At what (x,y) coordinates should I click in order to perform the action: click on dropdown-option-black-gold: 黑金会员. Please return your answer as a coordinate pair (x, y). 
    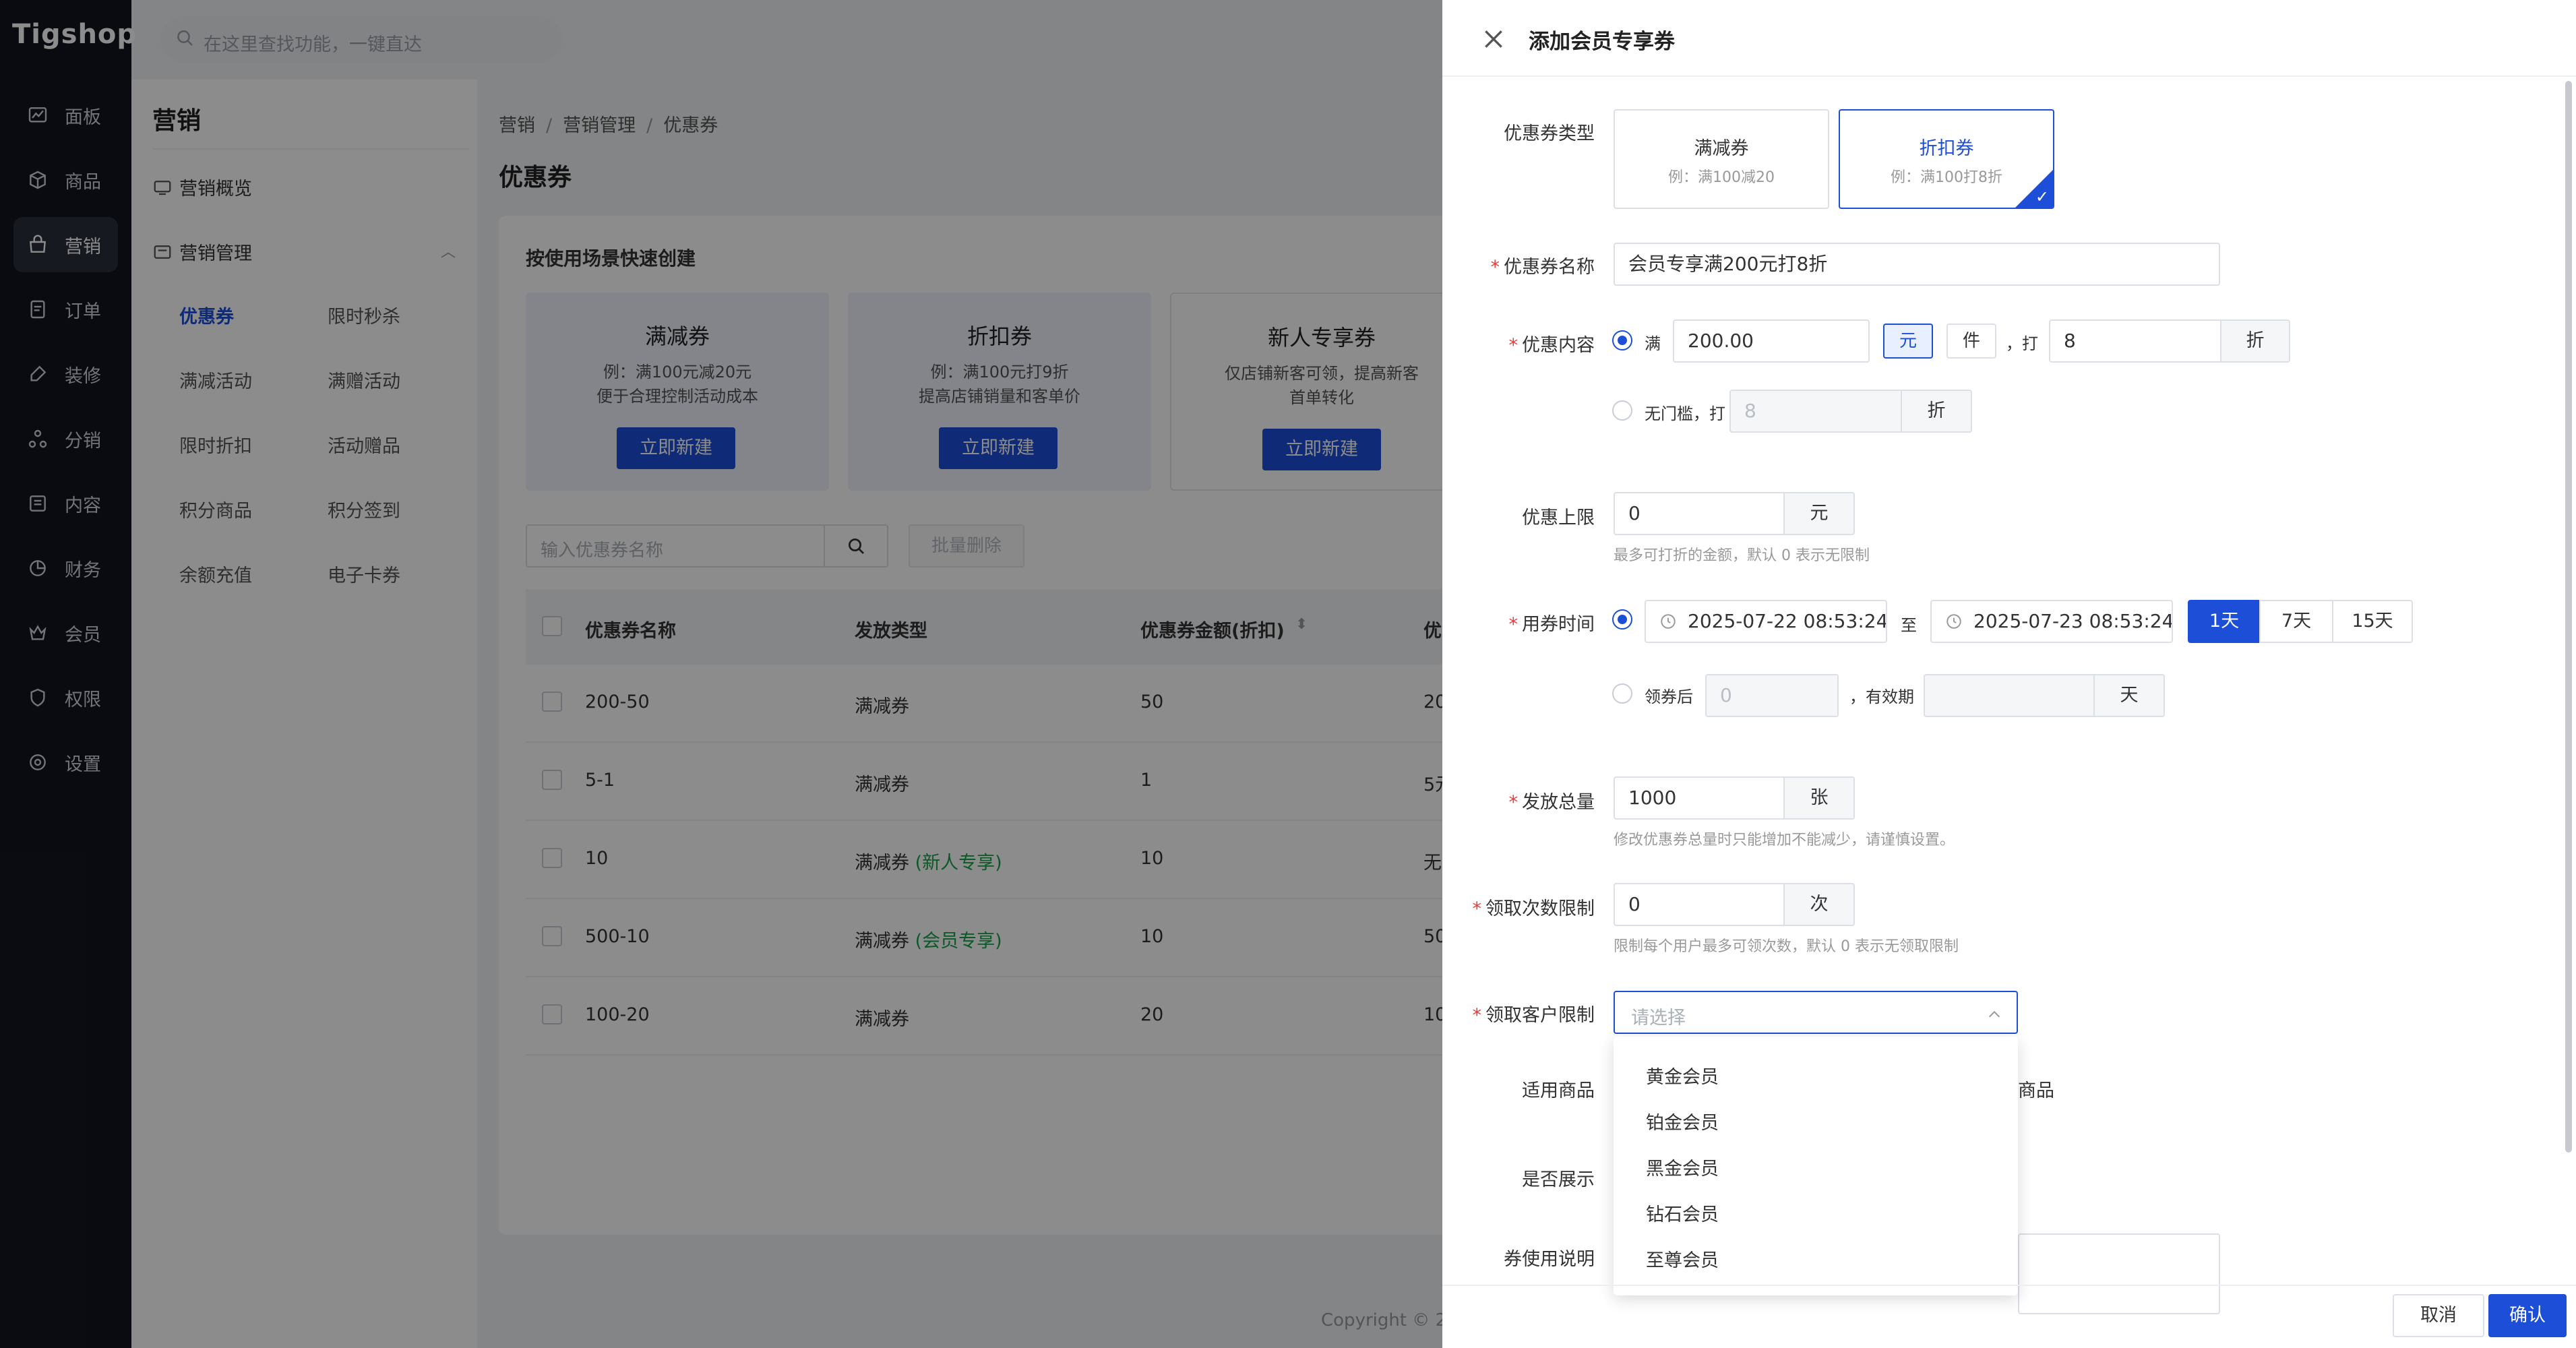
    Looking at the image, I should click on (1683, 1167).